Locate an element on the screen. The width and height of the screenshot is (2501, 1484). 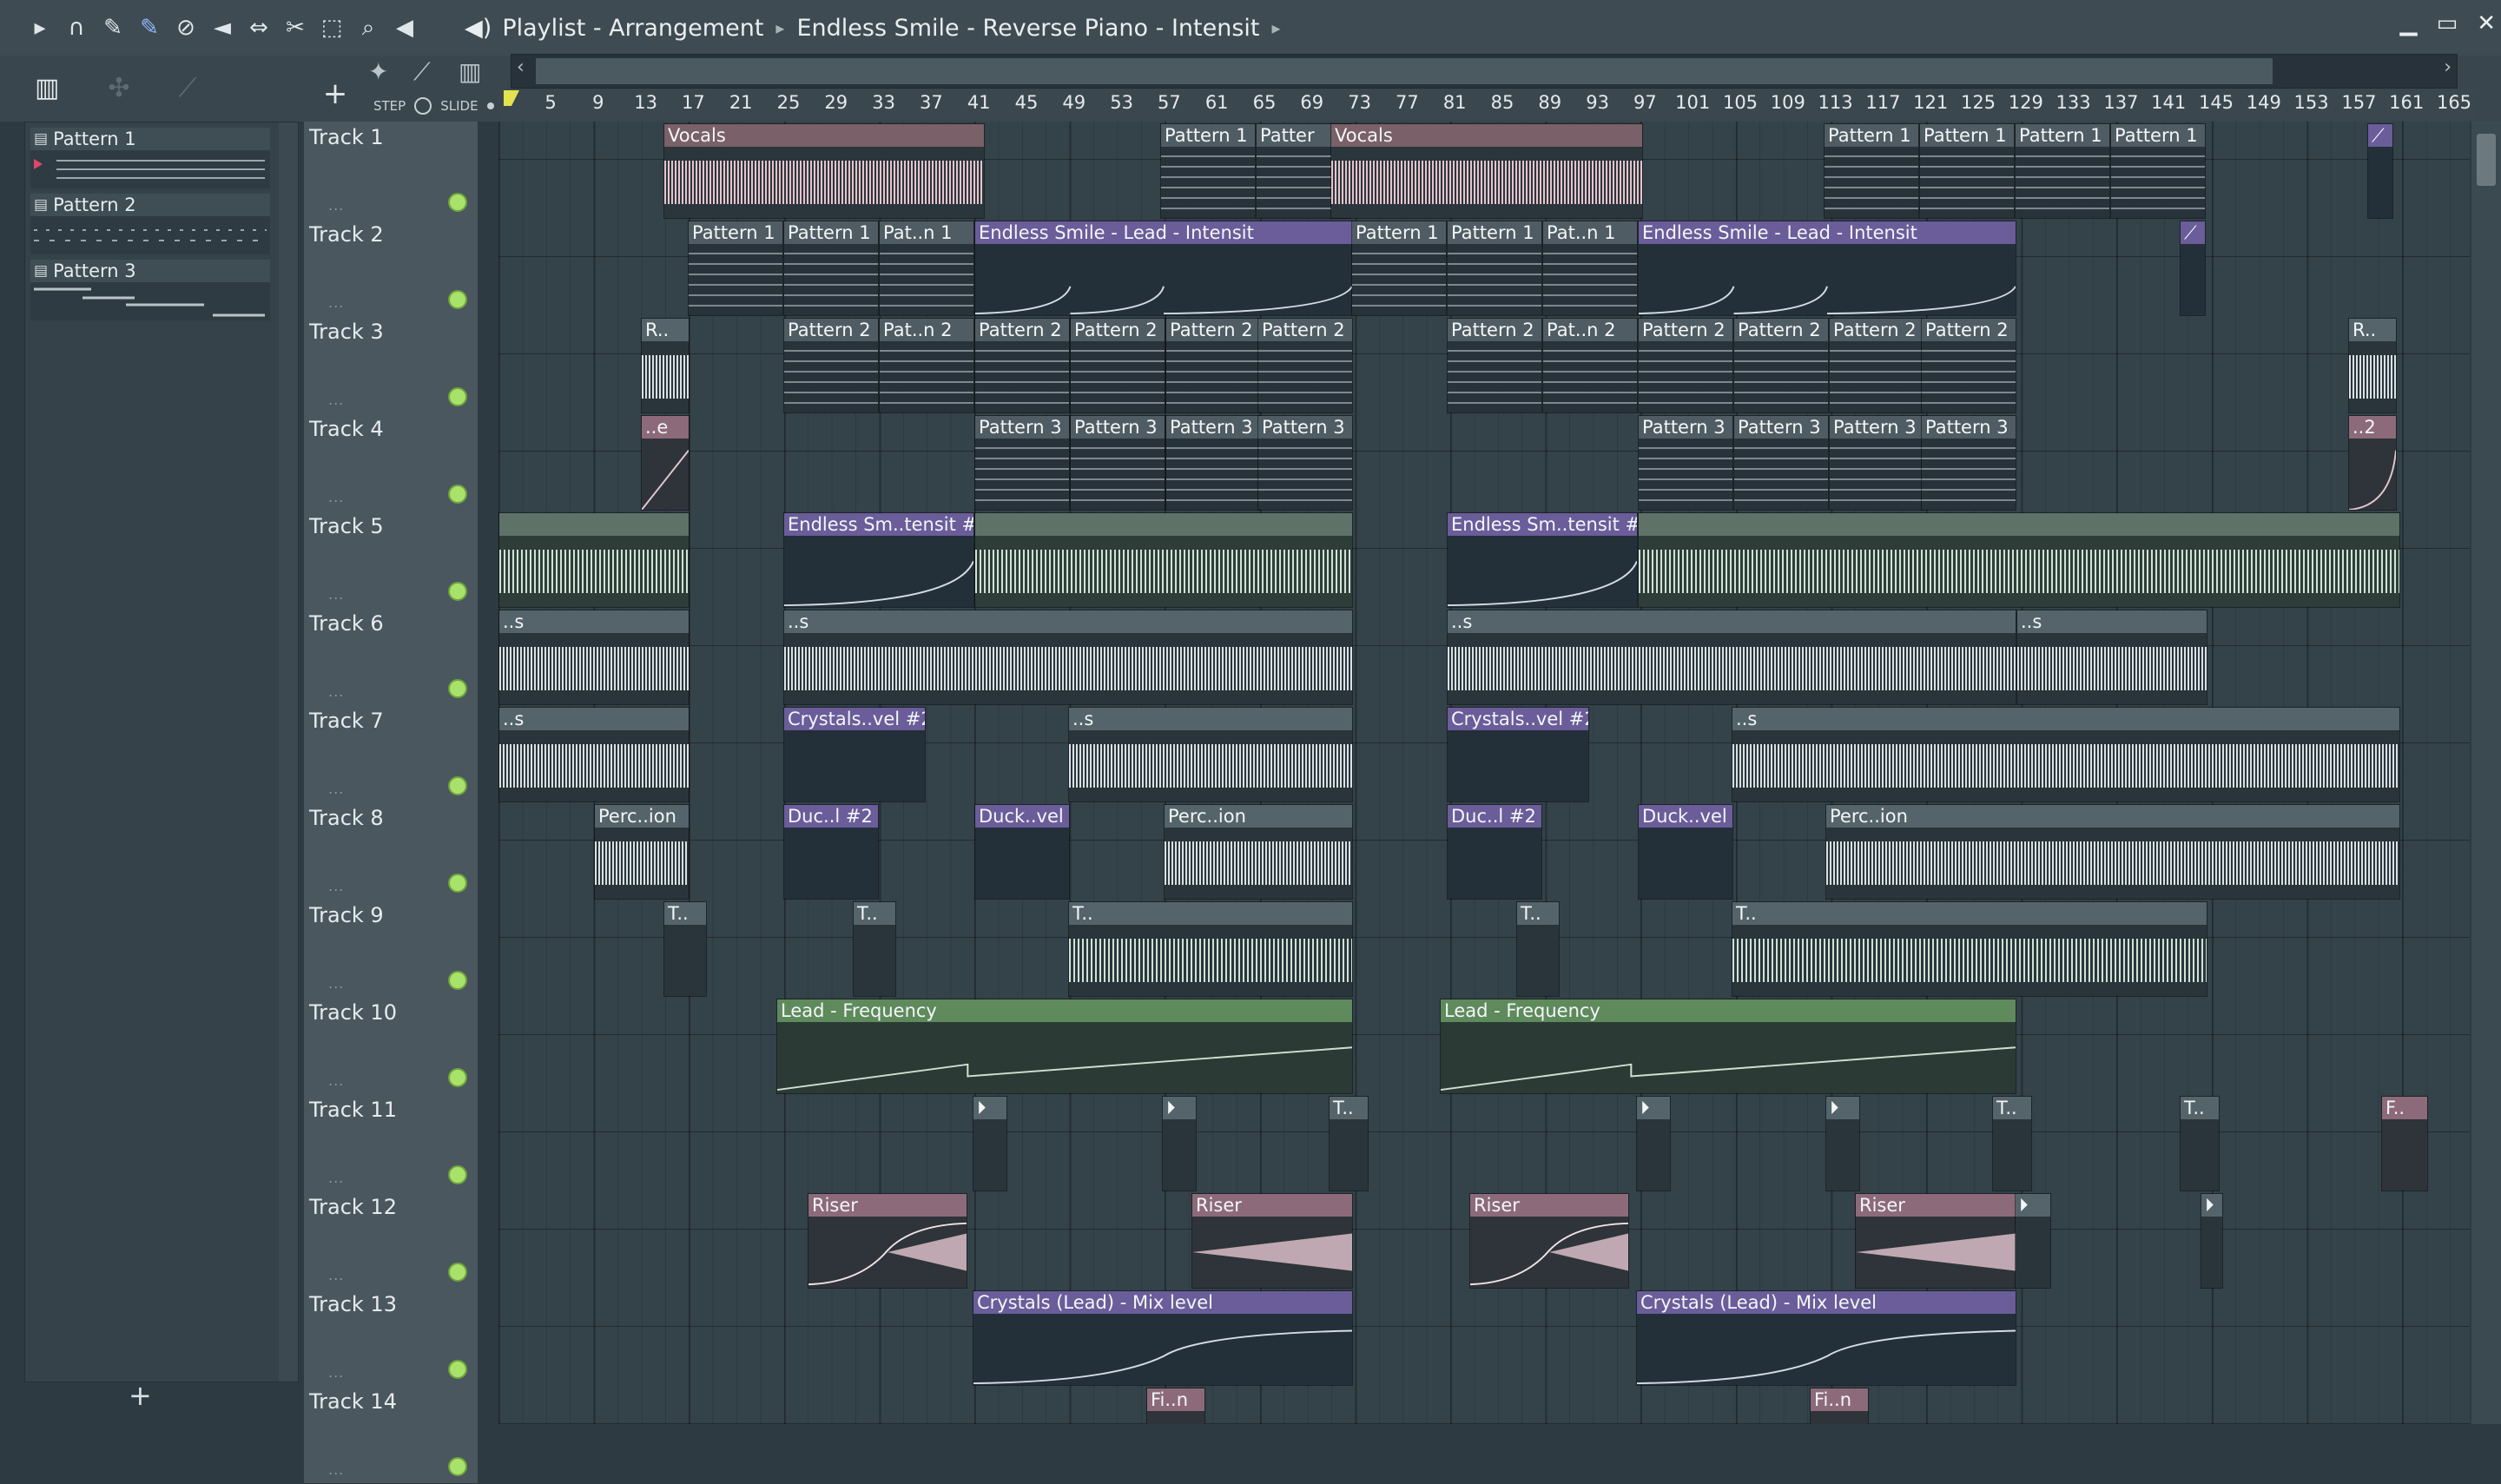
clip-audio: R.. is located at coordinates (2372, 365).